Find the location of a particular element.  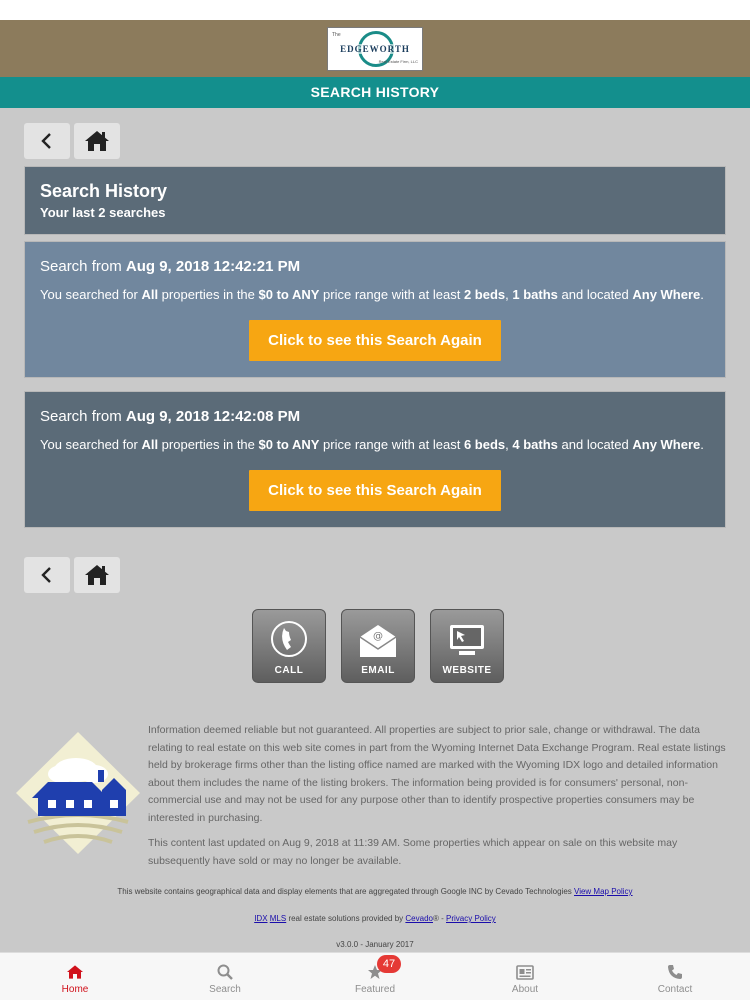

history-subtitle: Your last 2 searches is located at coordinates (103, 212).